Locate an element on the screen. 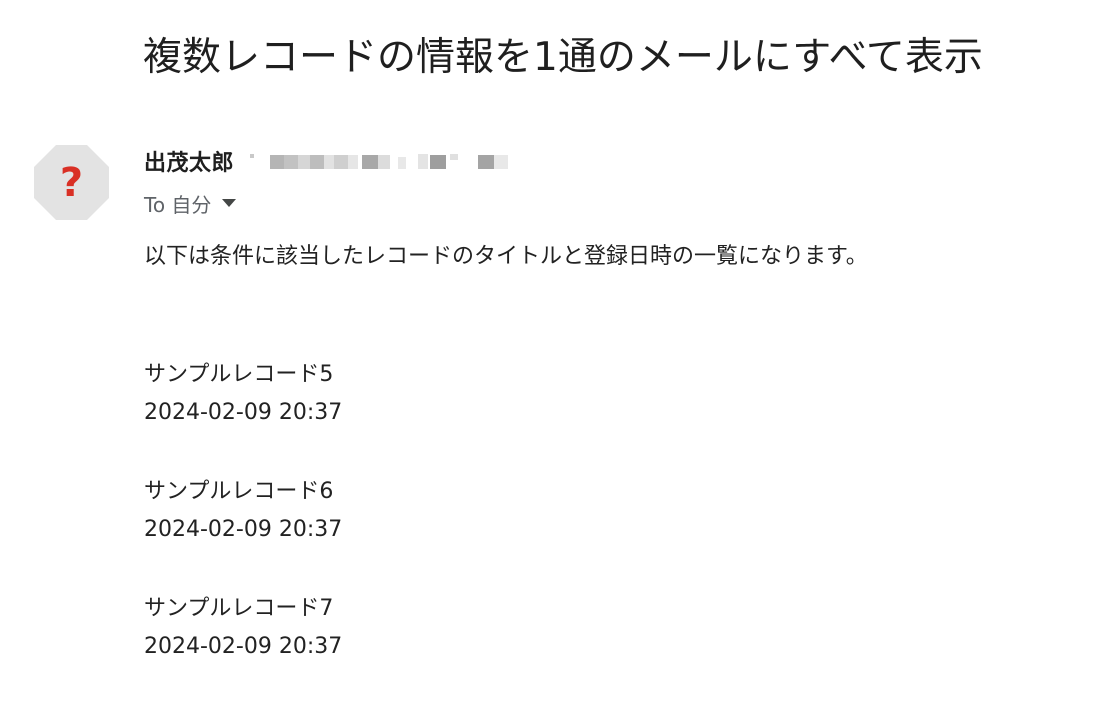 Image resolution: width=1097 pixels, height=721 pixels. record-item: サンプルレコード6 2024-02-09 20:37 is located at coordinates (243, 531).